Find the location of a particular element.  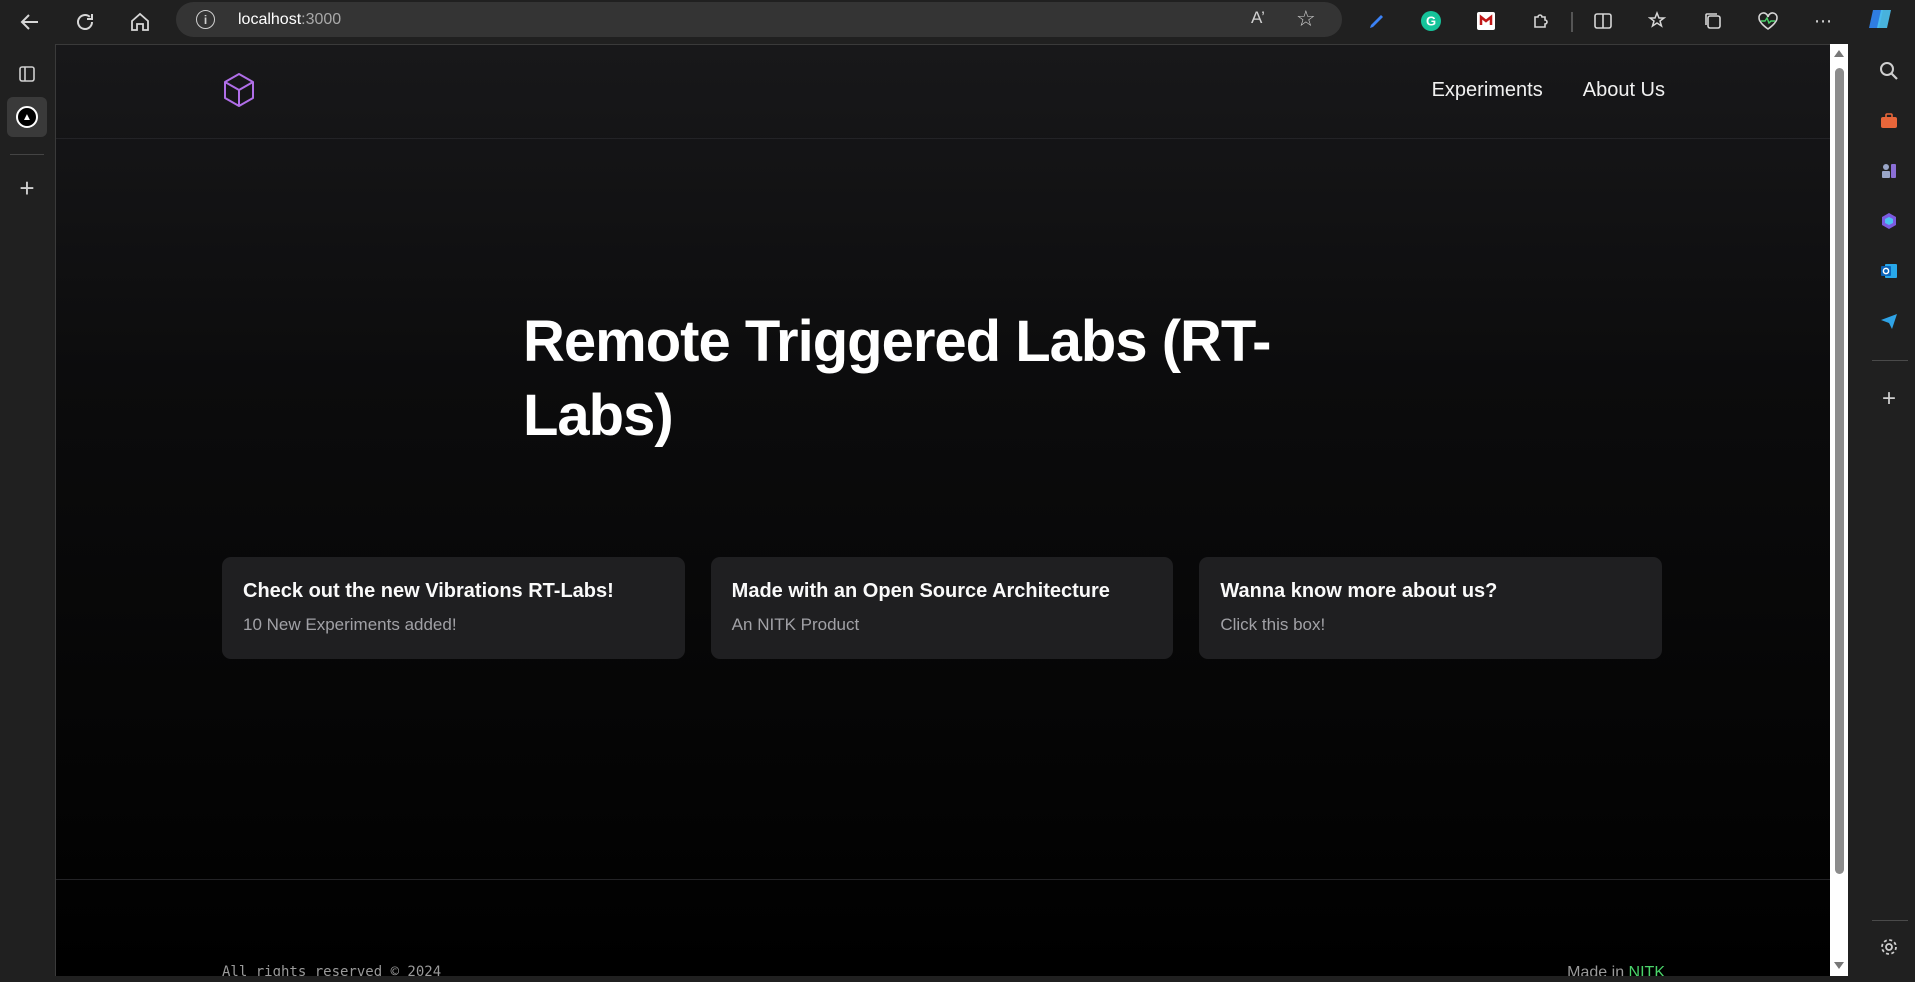

sidebar-divider-bottom is located at coordinates (1890, 920).